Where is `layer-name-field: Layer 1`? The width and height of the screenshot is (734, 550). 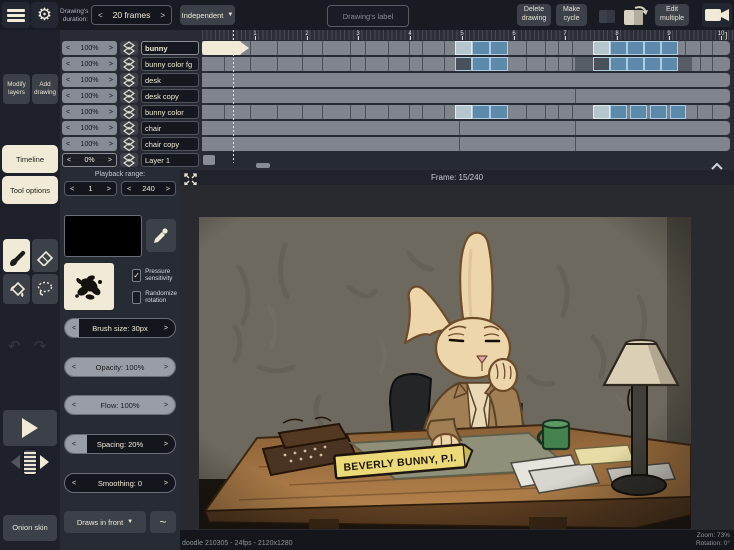 layer-name-field: Layer 1 is located at coordinates (170, 160).